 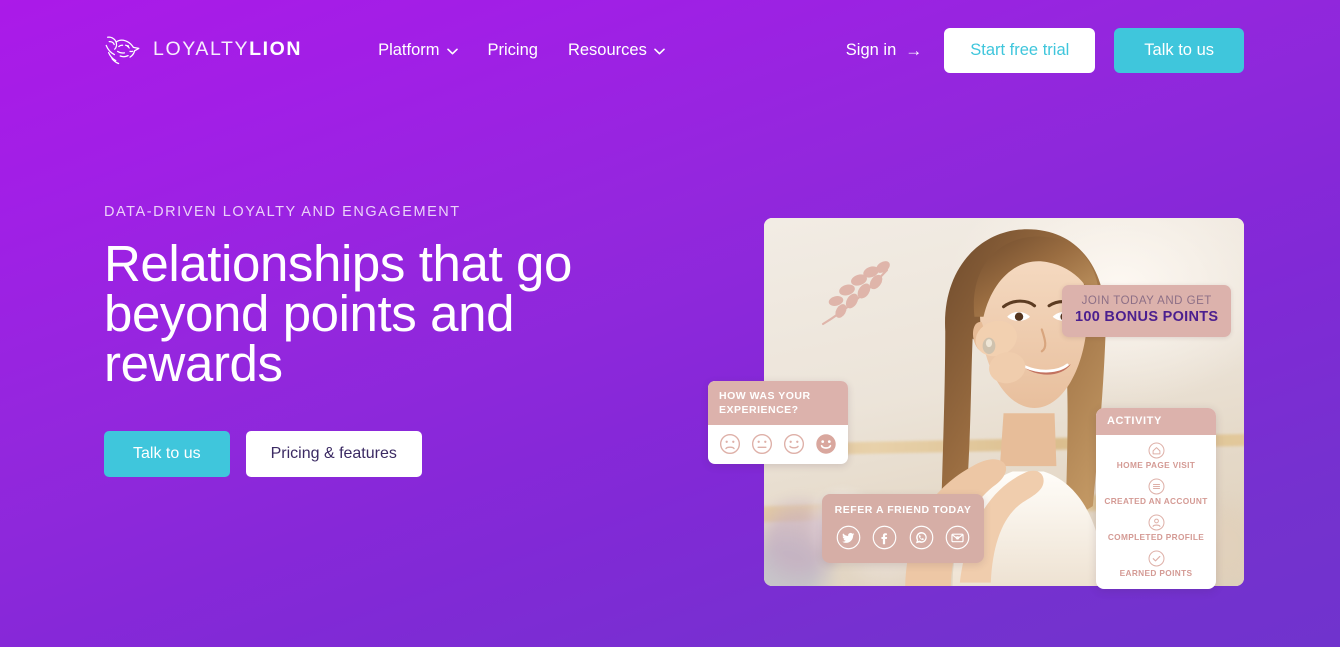 I want to click on nav-item-pricing: Pricing, so click(x=513, y=50).